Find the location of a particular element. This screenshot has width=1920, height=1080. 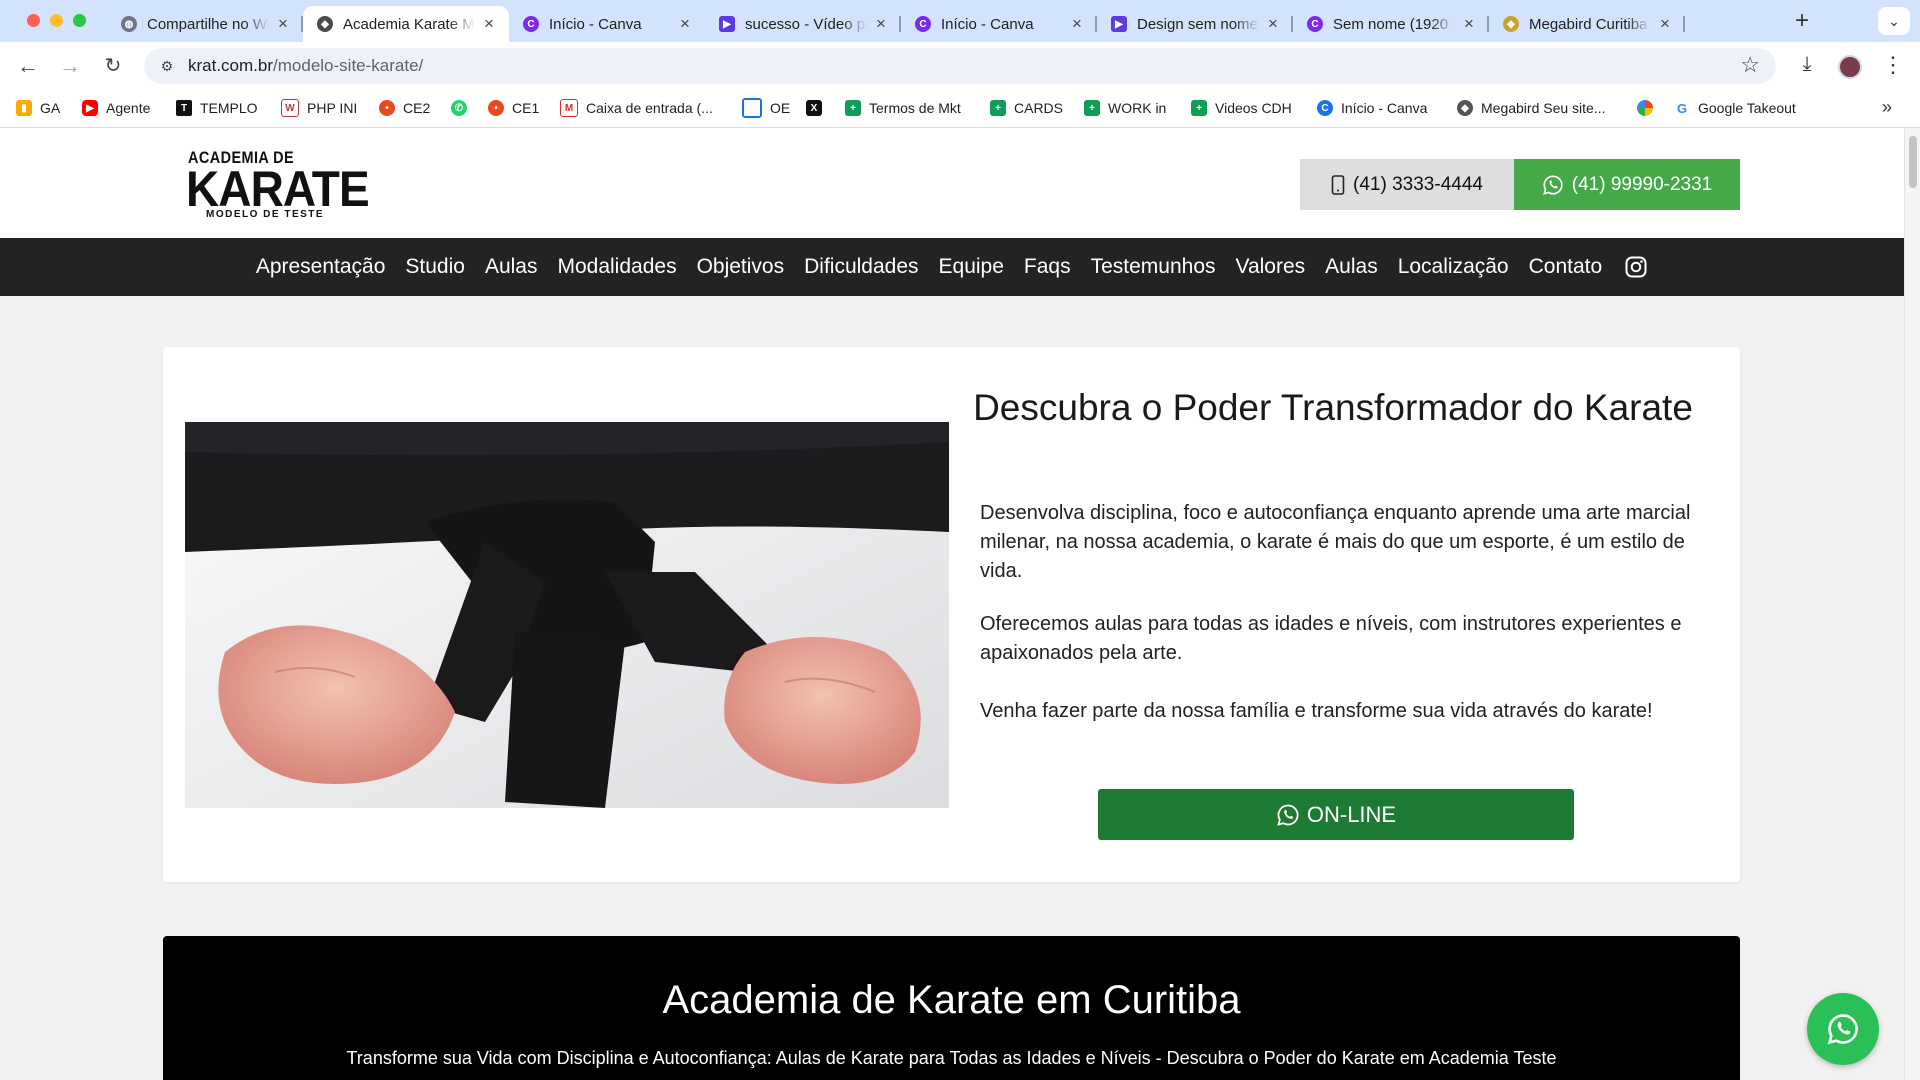

forward-button: → is located at coordinates (70, 66).